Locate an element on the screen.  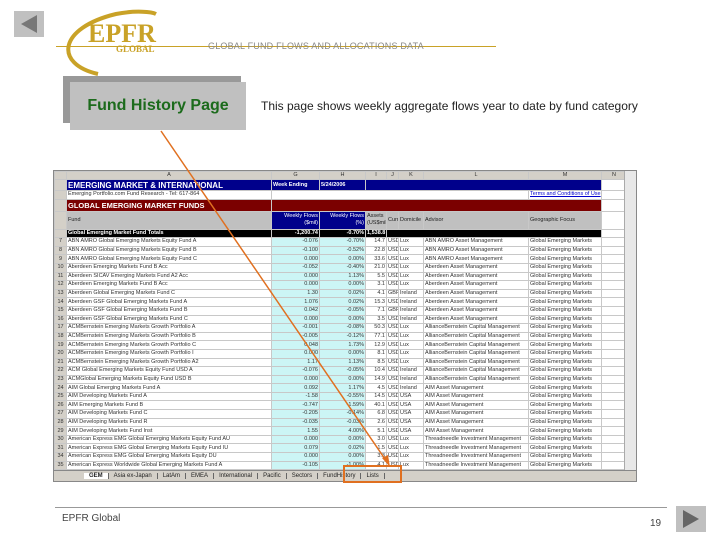
next-slide-button is located at coordinates (691, 519).